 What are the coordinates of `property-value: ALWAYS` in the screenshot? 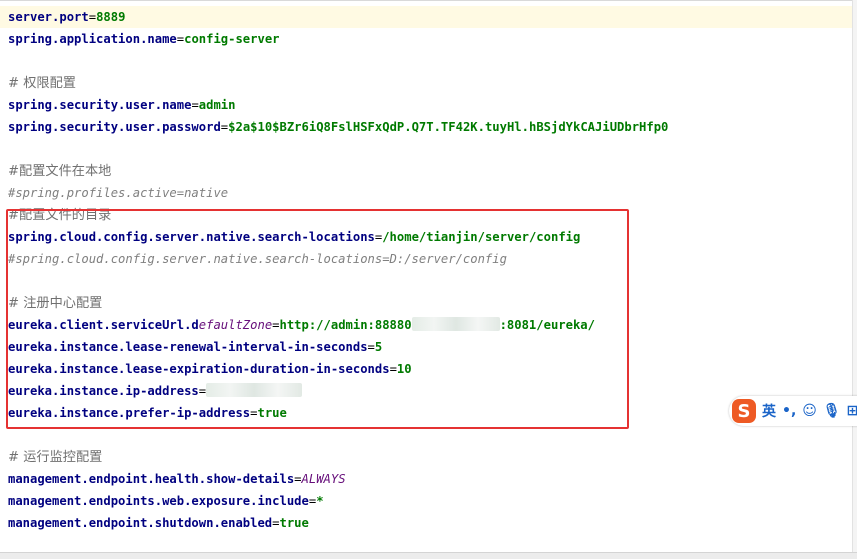 It's located at (323, 479).